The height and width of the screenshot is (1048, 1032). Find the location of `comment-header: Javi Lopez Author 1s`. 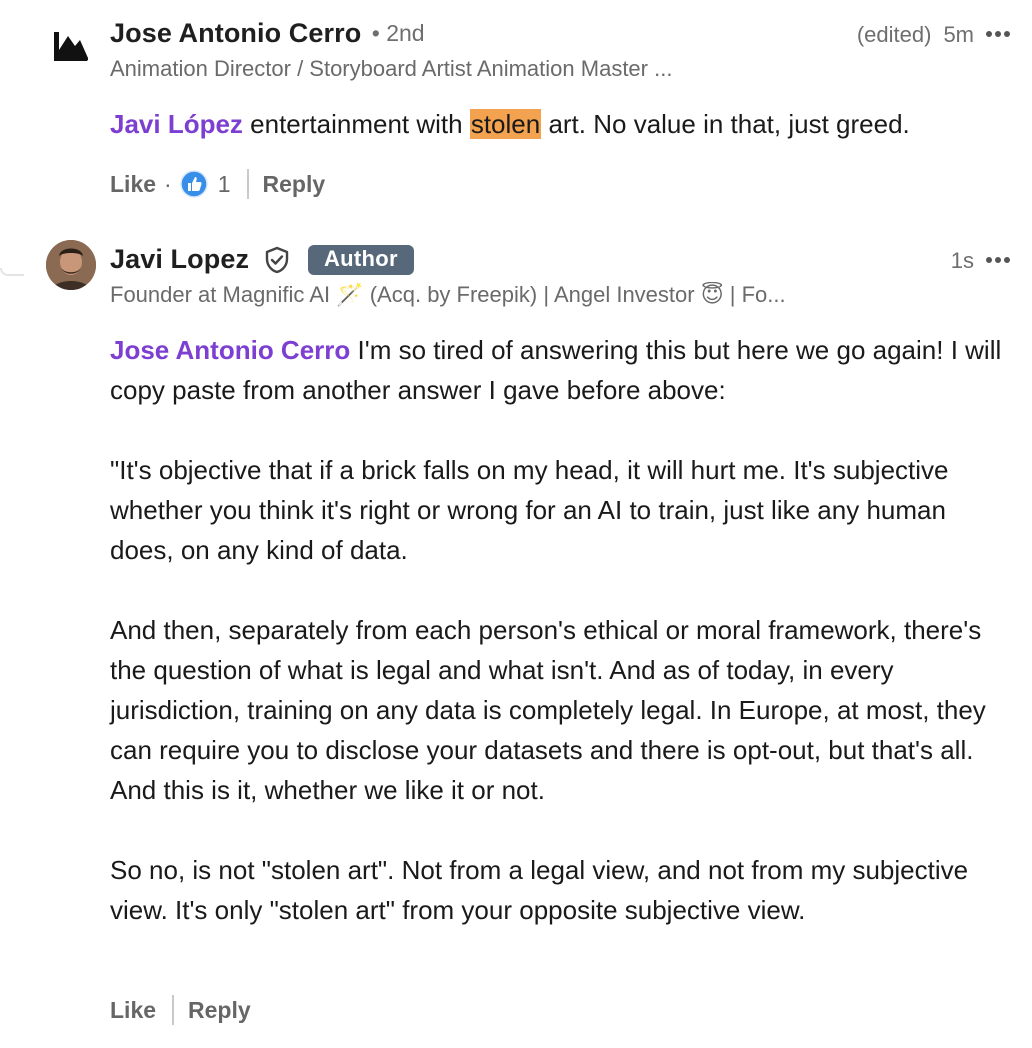

comment-header: Javi Lopez Author 1s is located at coordinates (561, 261).